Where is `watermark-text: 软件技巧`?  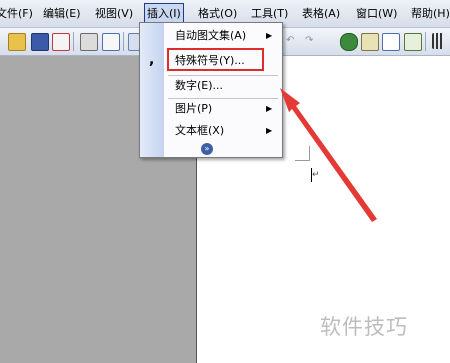
watermark-text: 软件技巧 is located at coordinates (364, 327).